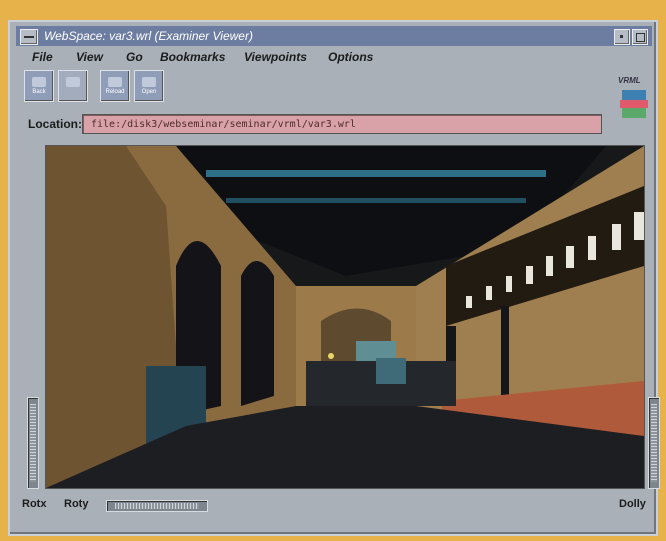 The height and width of the screenshot is (541, 666). I want to click on menu-bookmarks: Bookmarks, so click(192, 57).